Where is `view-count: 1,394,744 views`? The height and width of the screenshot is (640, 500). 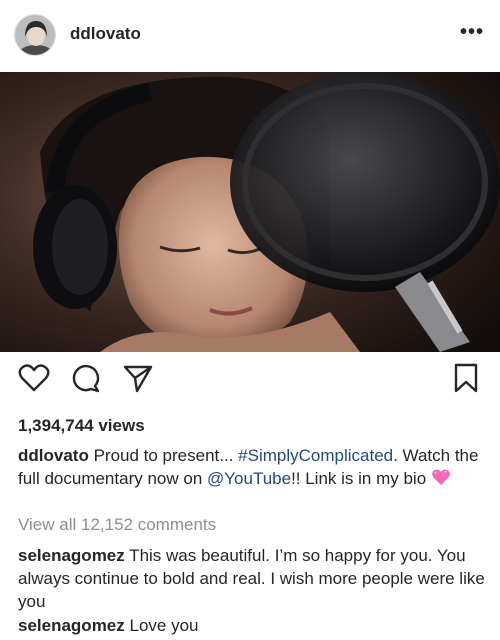 view-count: 1,394,744 views is located at coordinates (81, 426).